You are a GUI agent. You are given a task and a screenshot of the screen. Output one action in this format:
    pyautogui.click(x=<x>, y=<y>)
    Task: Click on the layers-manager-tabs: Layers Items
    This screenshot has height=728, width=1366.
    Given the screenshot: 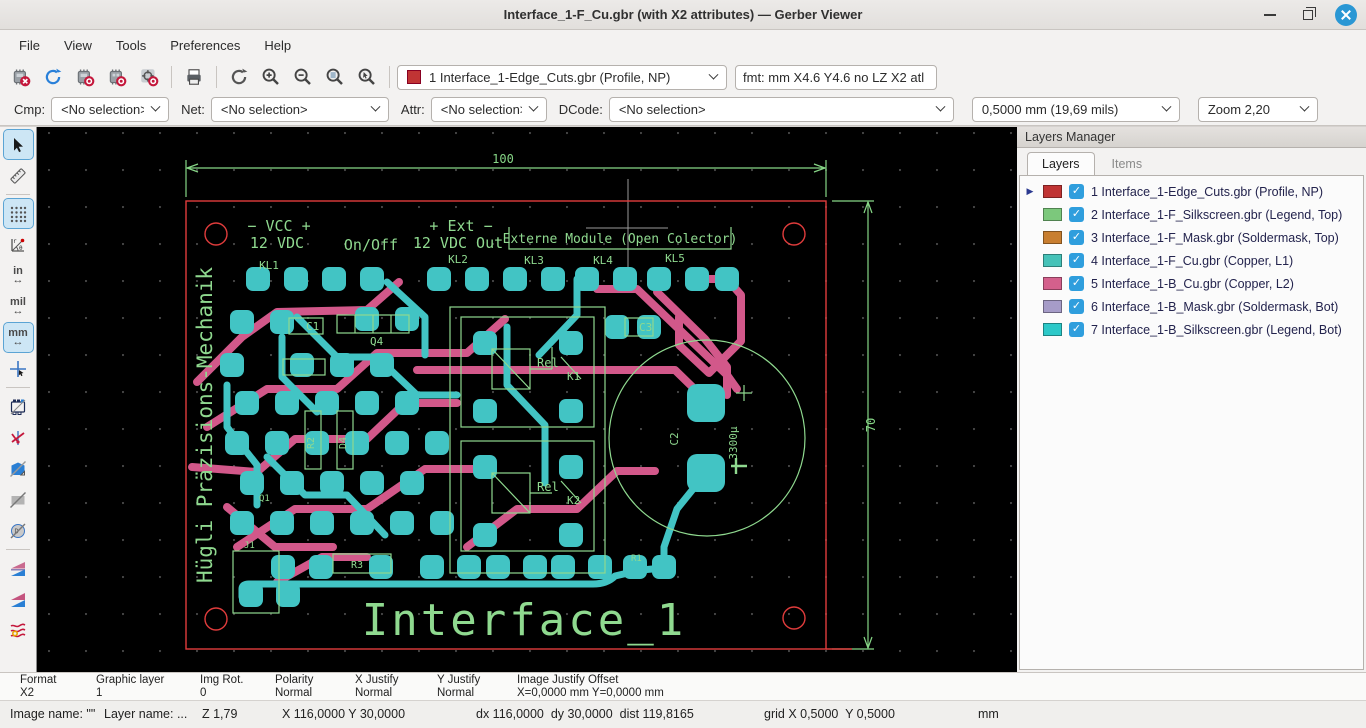 What is the action you would take?
    pyautogui.click(x=1191, y=161)
    